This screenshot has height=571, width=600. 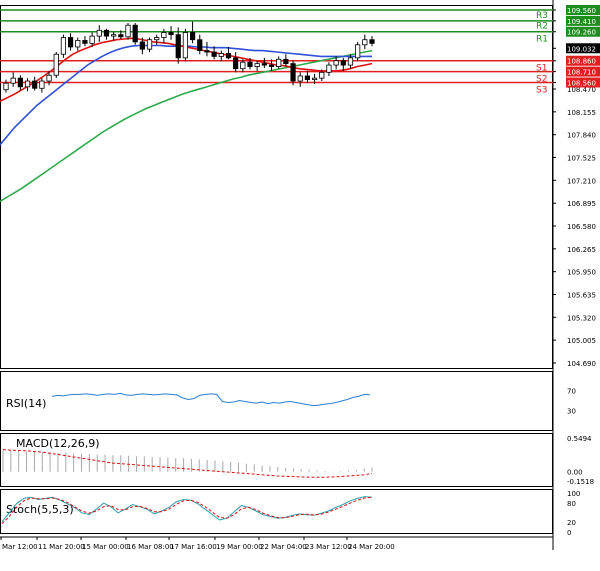 What do you see at coordinates (581, 204) in the screenshot?
I see `price-tick-label: 106.895` at bounding box center [581, 204].